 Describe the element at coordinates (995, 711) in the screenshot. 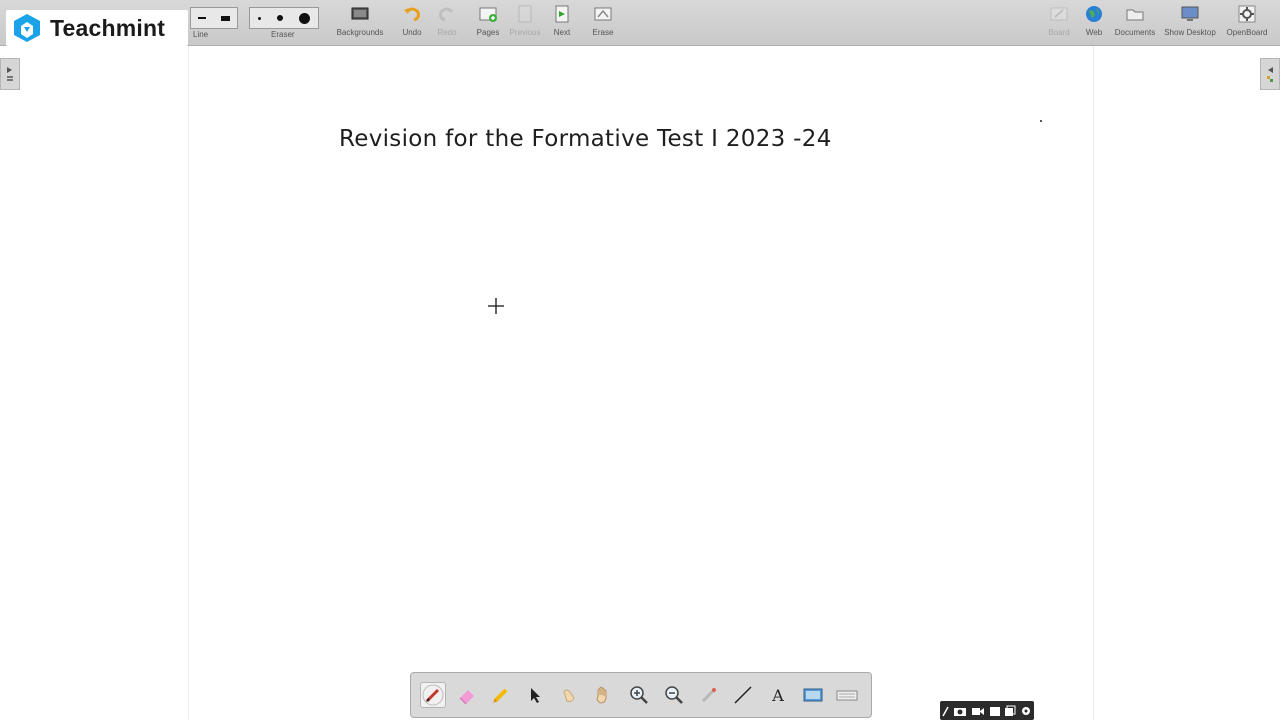

I see `window-icon` at that location.